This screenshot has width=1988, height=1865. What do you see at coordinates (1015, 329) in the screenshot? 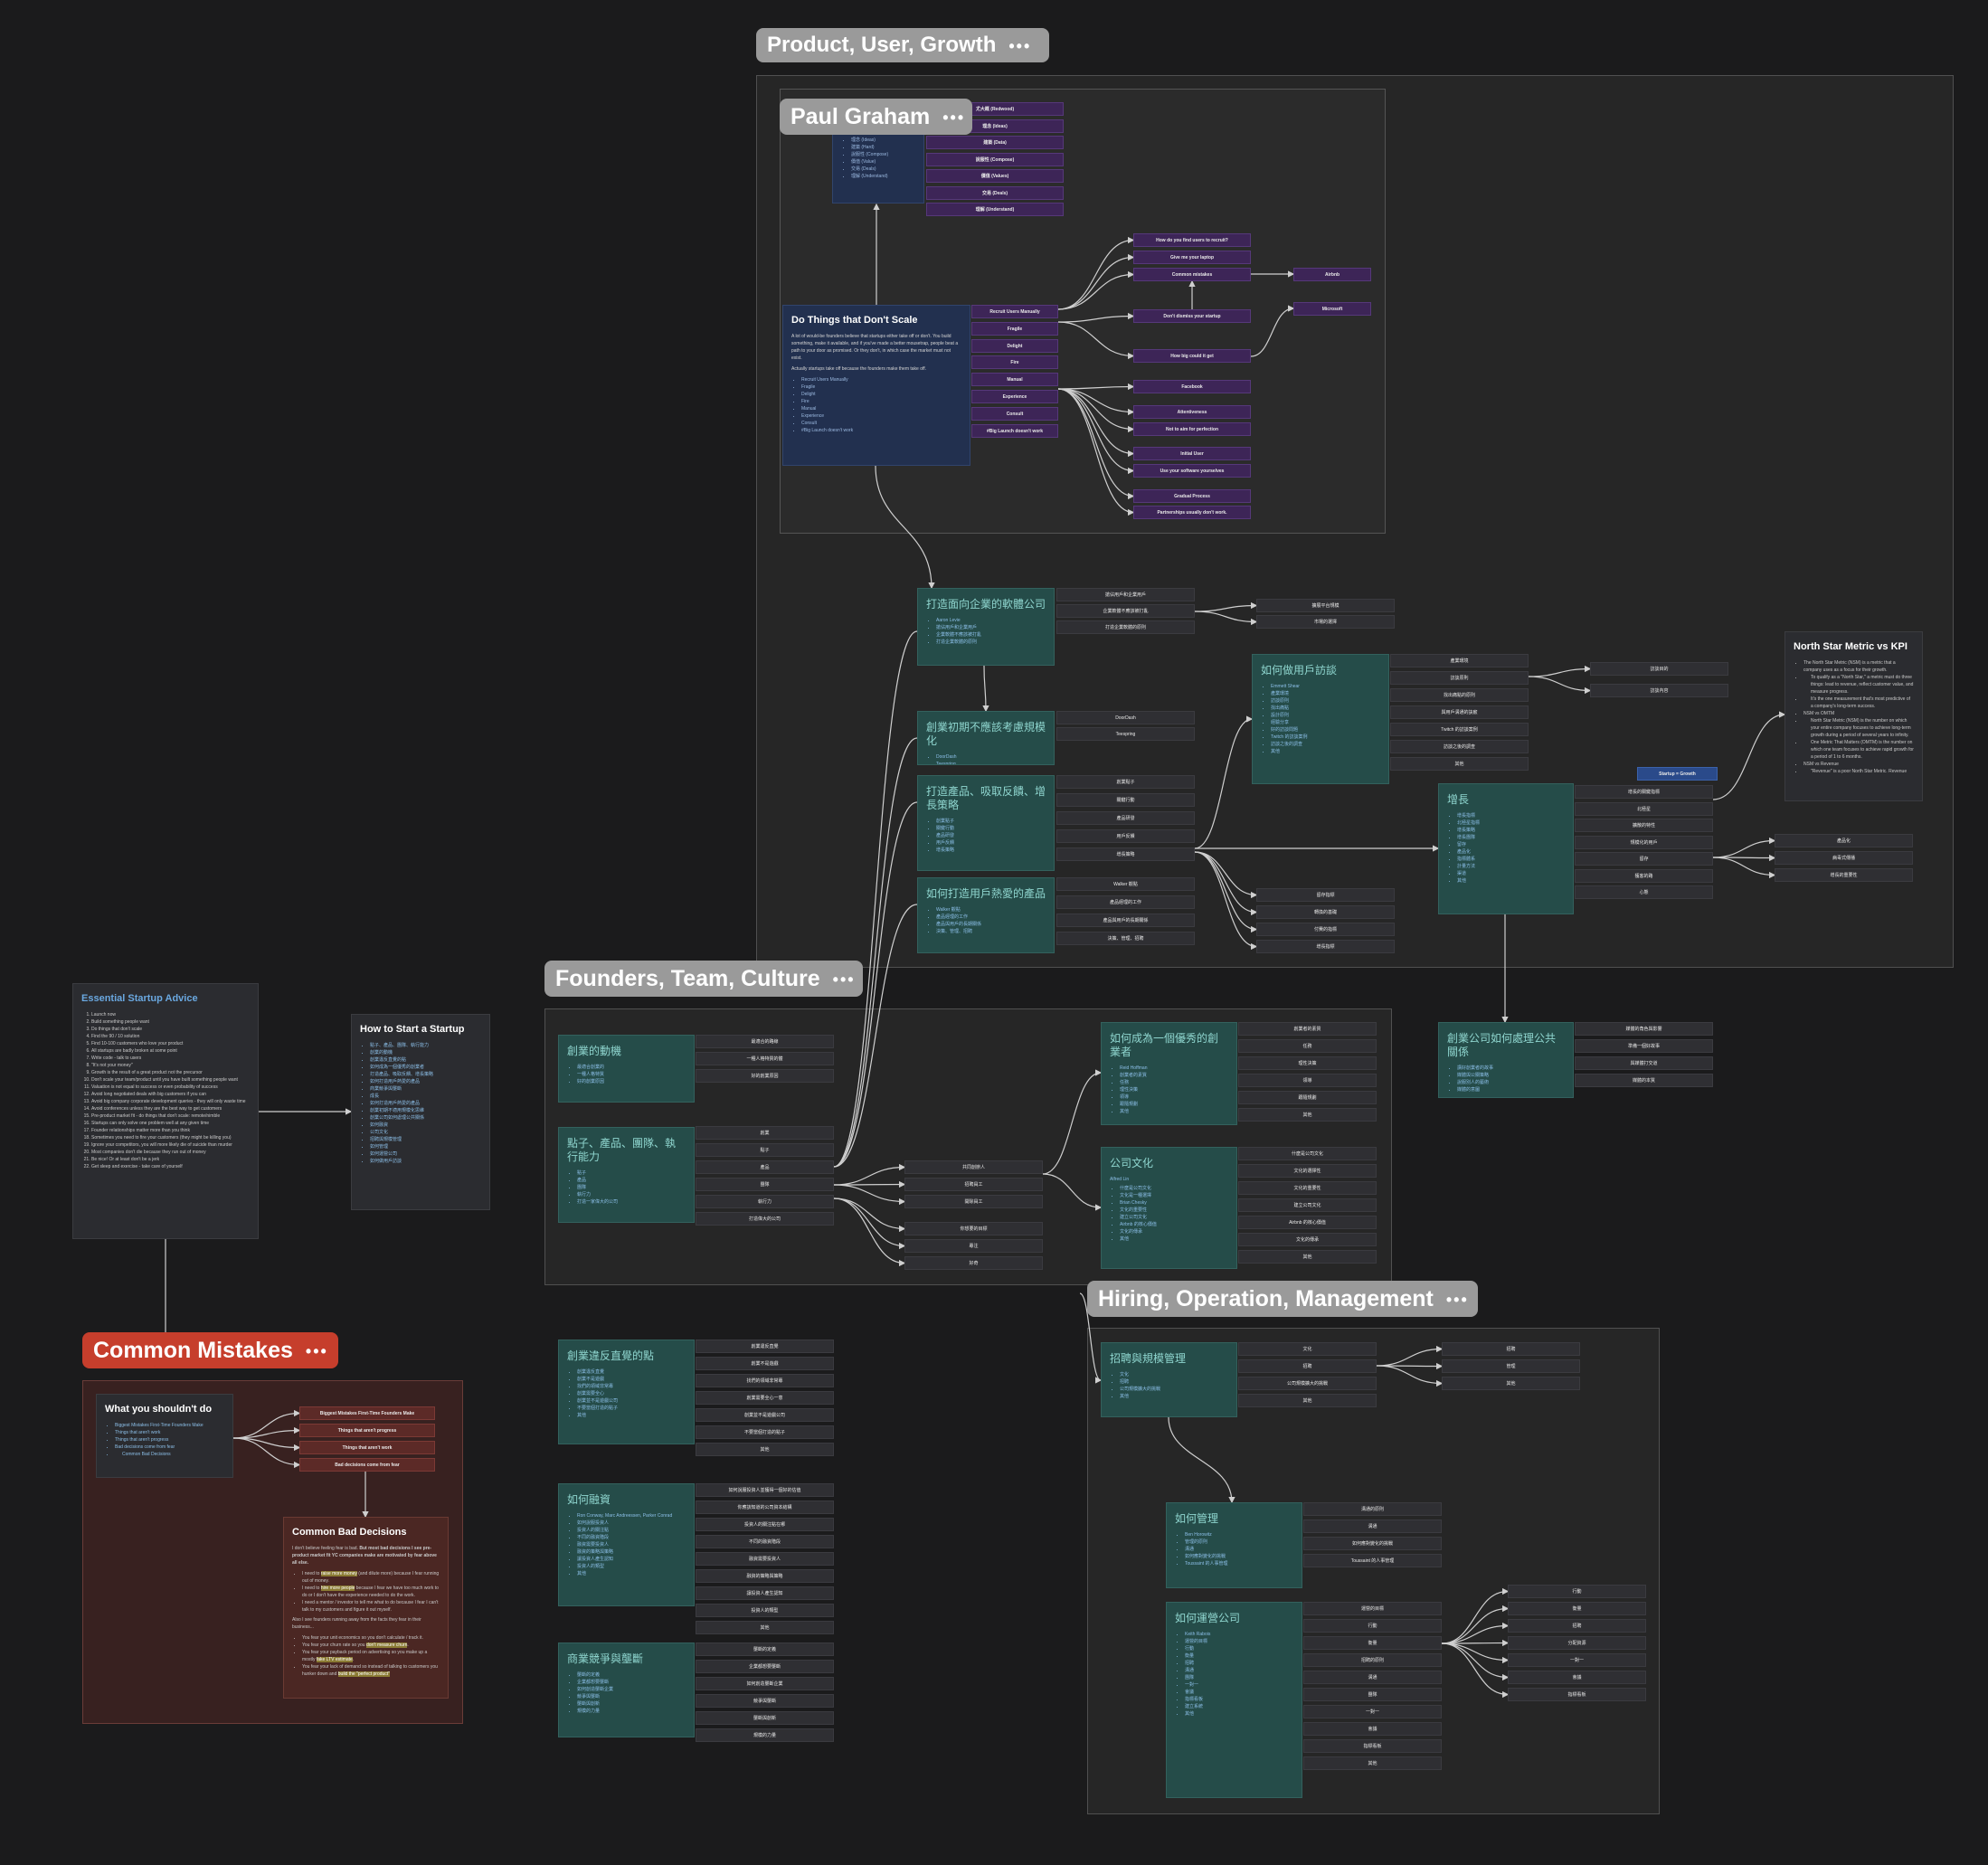
I see `node-box: Fragile` at bounding box center [1015, 329].